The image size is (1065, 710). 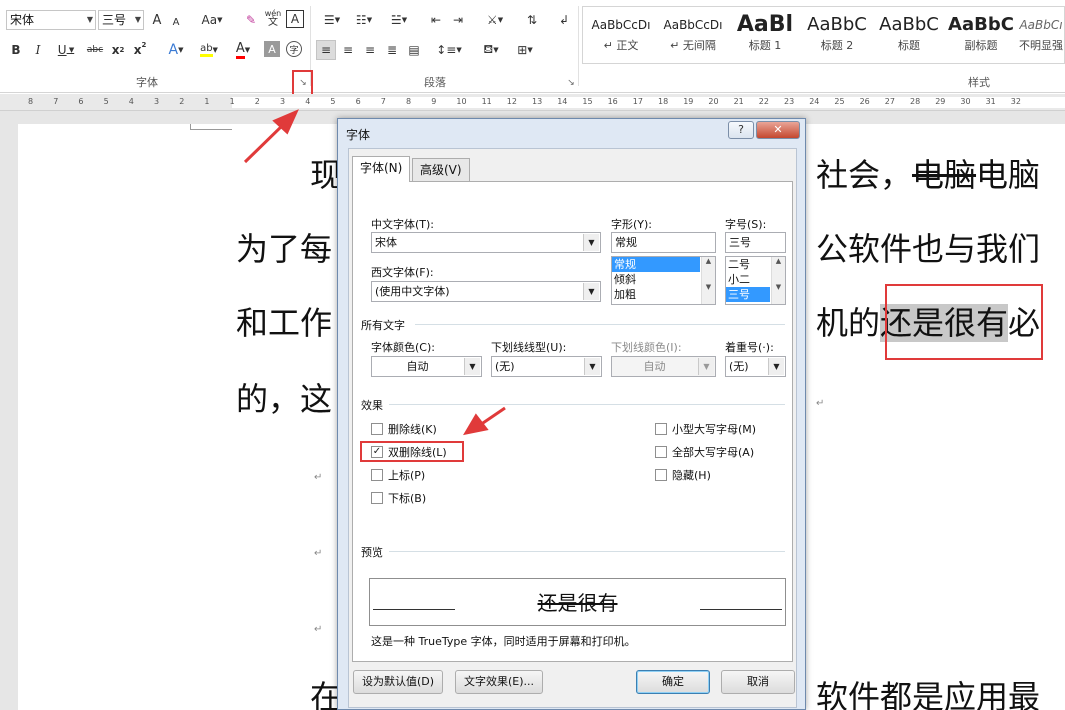 I want to click on style-sample: AaBbCcDı, so click(x=621, y=25).